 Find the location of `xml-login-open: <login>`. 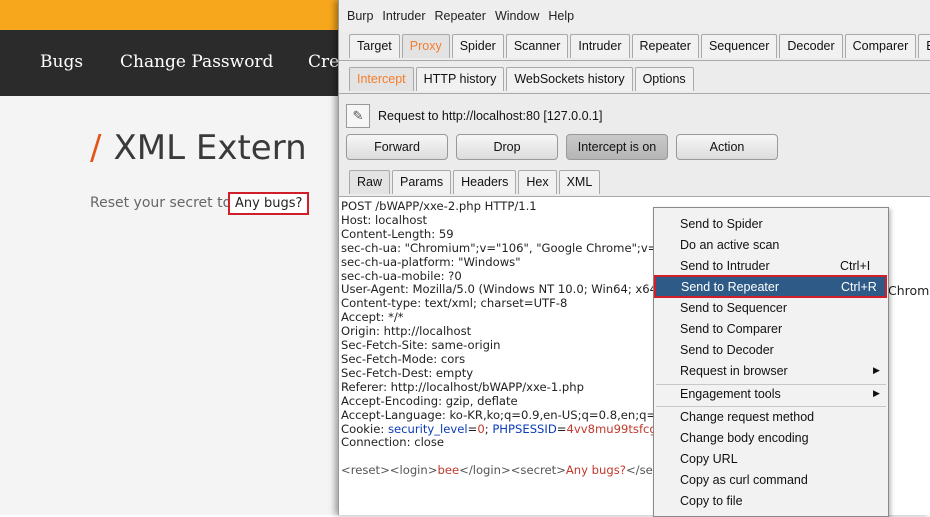

xml-login-open: <login> is located at coordinates (413, 470).